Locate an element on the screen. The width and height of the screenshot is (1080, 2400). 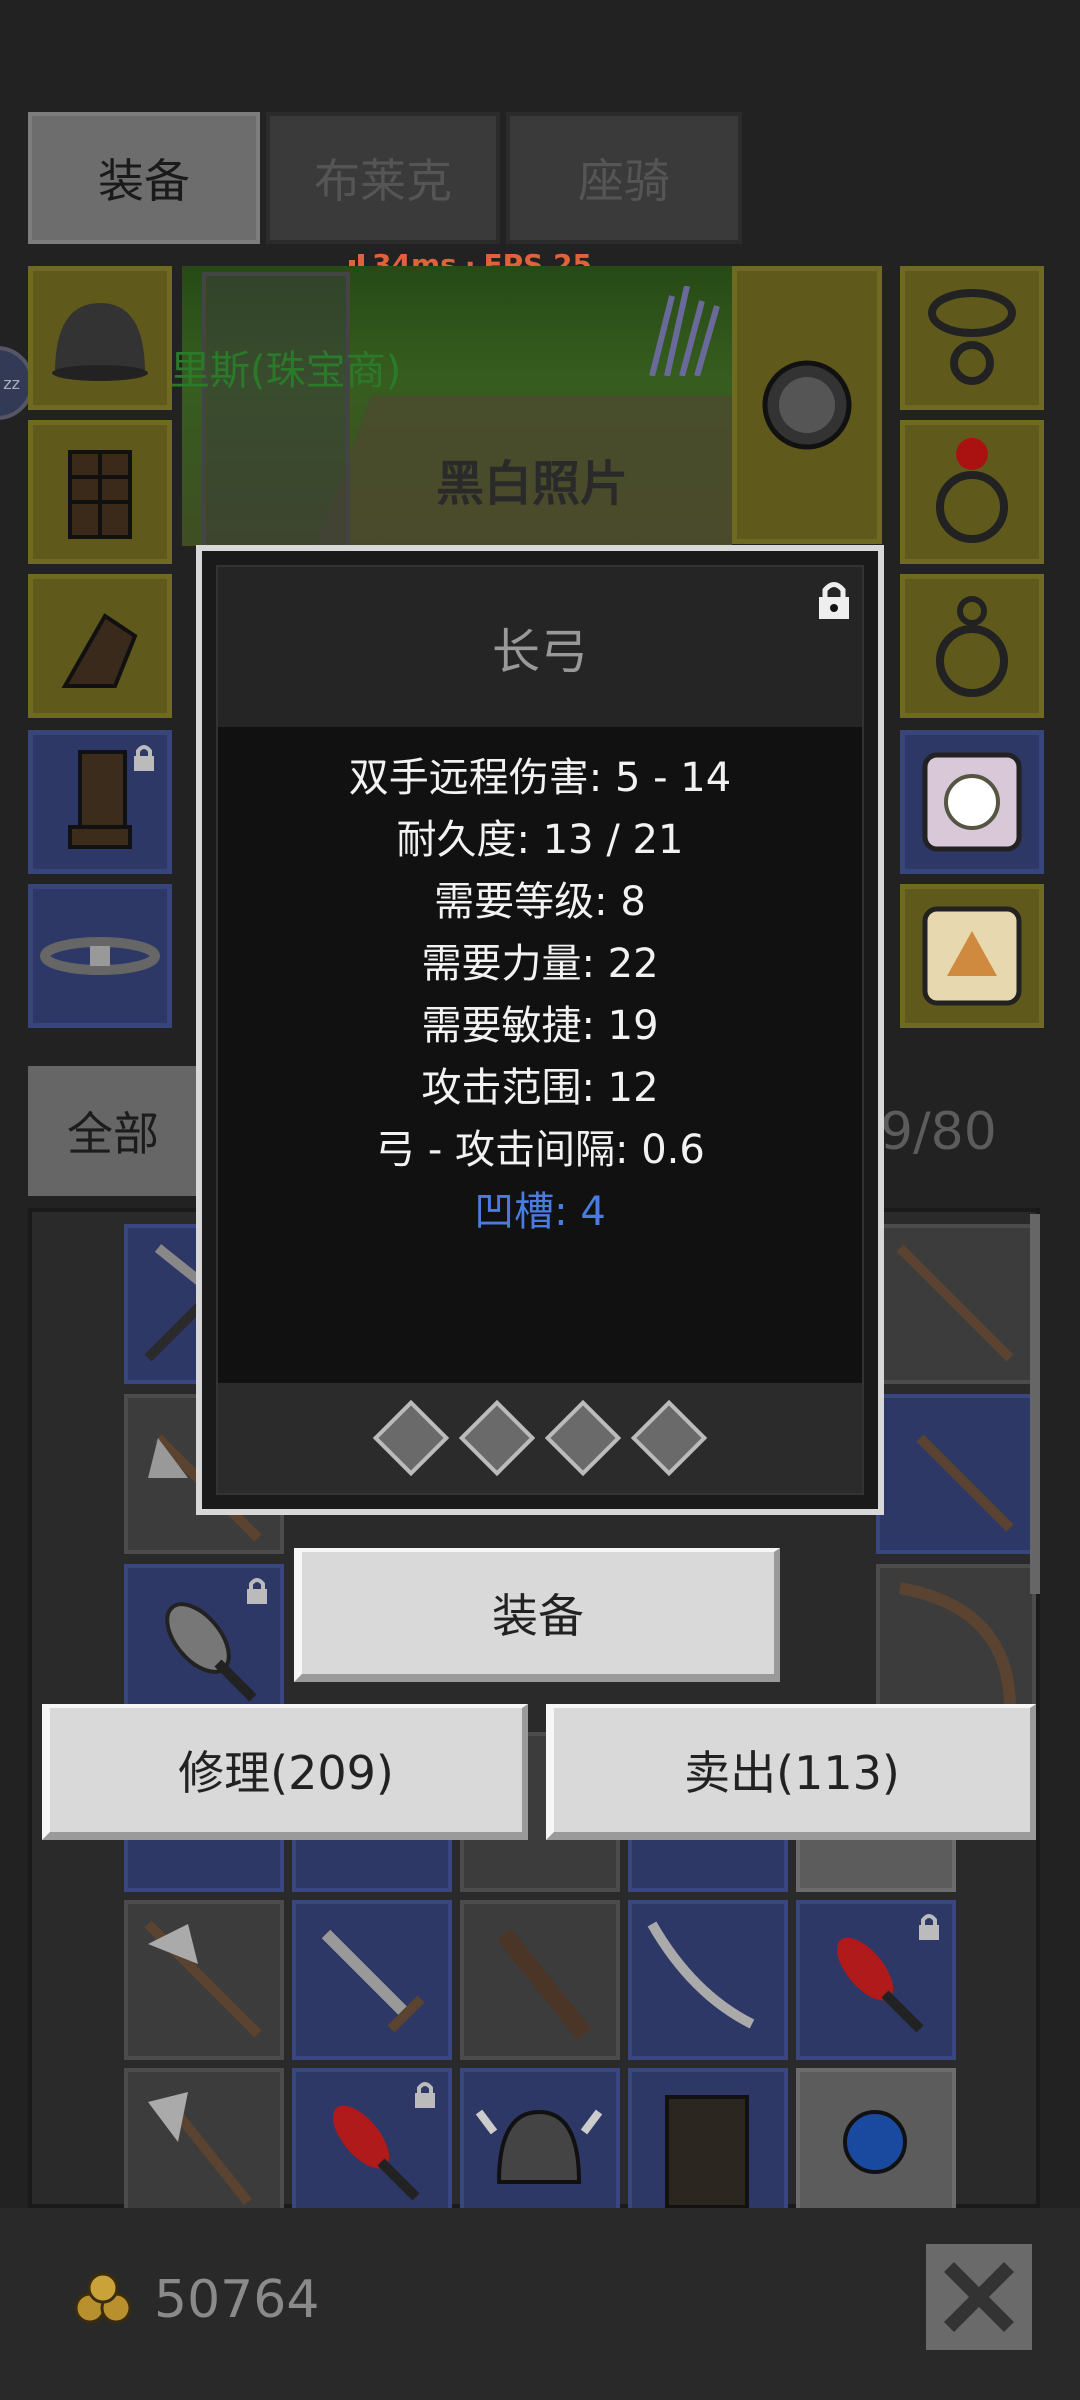
chest-armor-icon is located at coordinates (100, 494).